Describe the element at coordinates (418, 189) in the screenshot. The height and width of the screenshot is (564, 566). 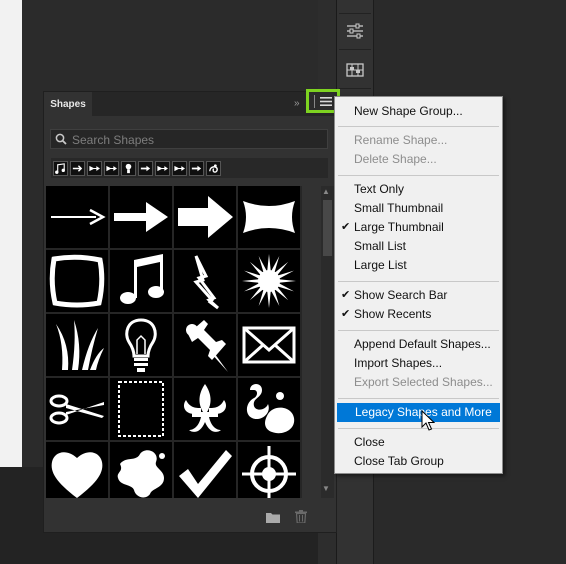
I see `menu-item-text-only: Text Only` at that location.